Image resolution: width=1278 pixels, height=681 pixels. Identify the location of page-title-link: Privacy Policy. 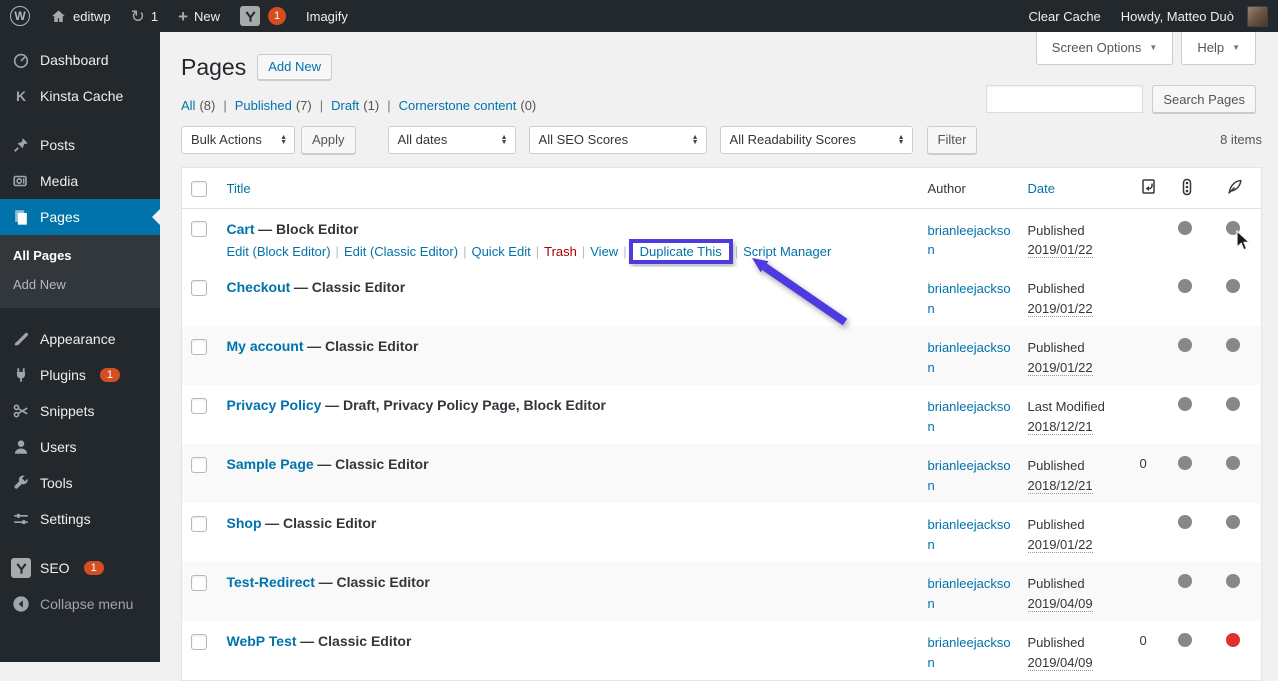
(274, 405).